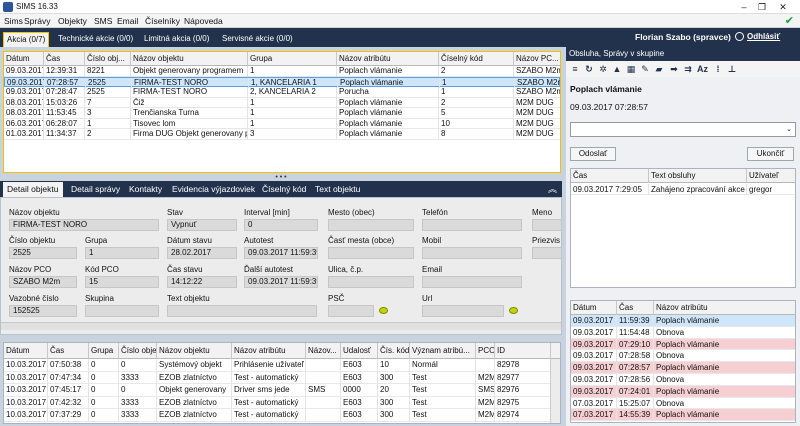 The width and height of the screenshot is (800, 426). Describe the element at coordinates (43, 282) in the screenshot. I see `field-nazov-pco: SZABO M2m` at that location.